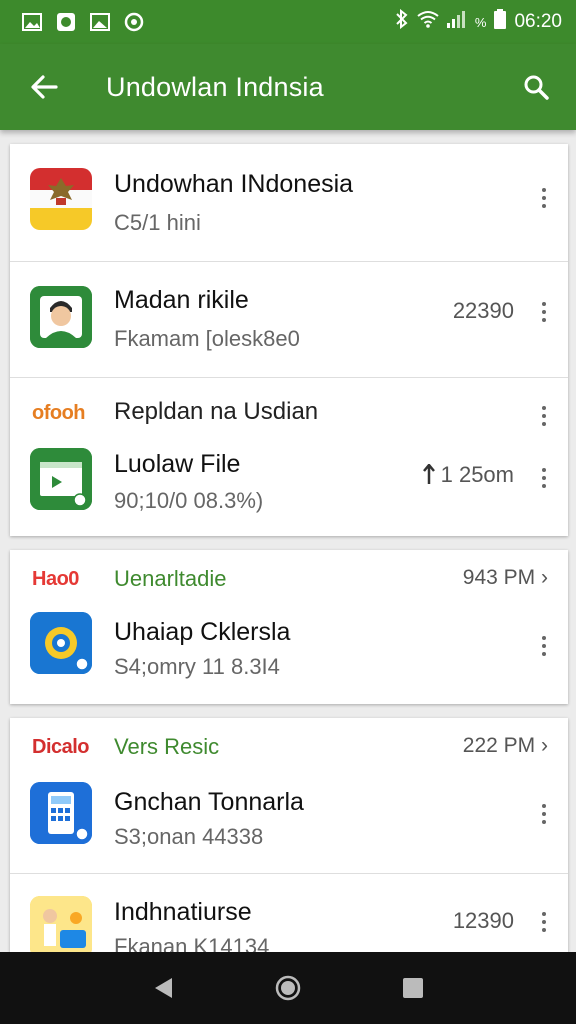  Describe the element at coordinates (189, 836) in the screenshot. I see `item-subtitle: S3;onan 44338` at that location.